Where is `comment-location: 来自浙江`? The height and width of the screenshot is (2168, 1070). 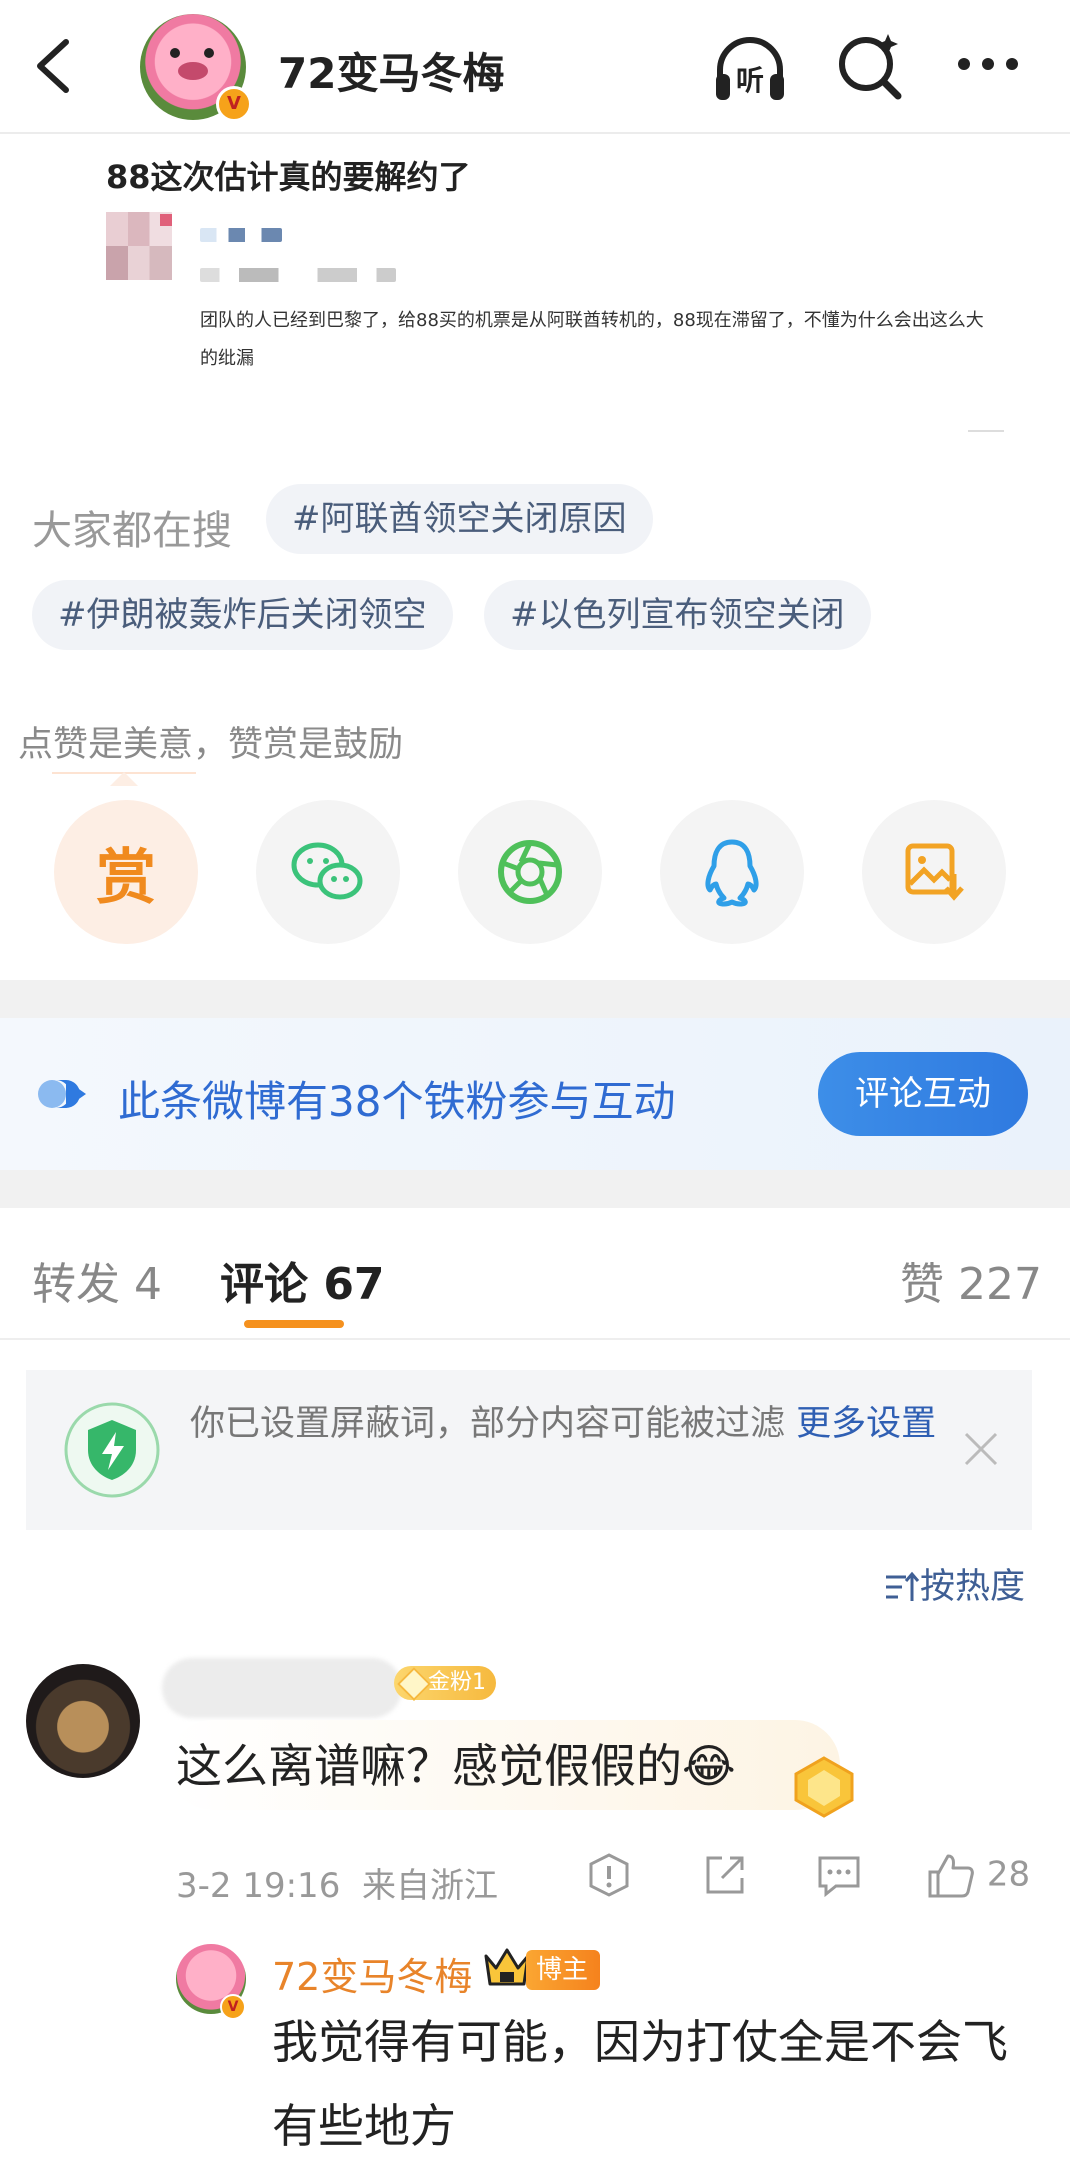 comment-location: 来自浙江 is located at coordinates (429, 1886).